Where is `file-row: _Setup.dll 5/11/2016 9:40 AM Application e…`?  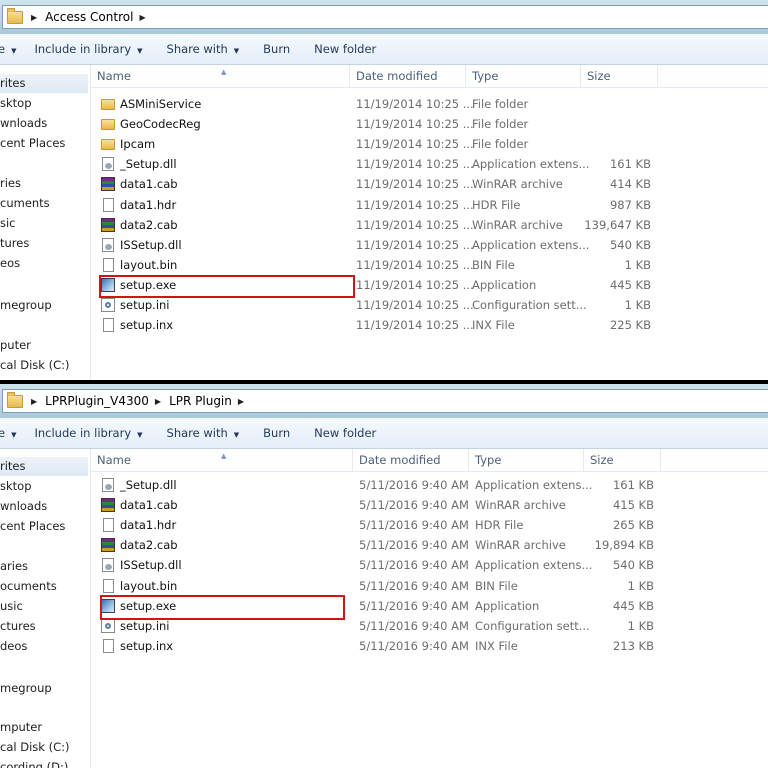
file-row: _Setup.dll 5/11/2016 9:40 AM Application e… is located at coordinates (376, 485).